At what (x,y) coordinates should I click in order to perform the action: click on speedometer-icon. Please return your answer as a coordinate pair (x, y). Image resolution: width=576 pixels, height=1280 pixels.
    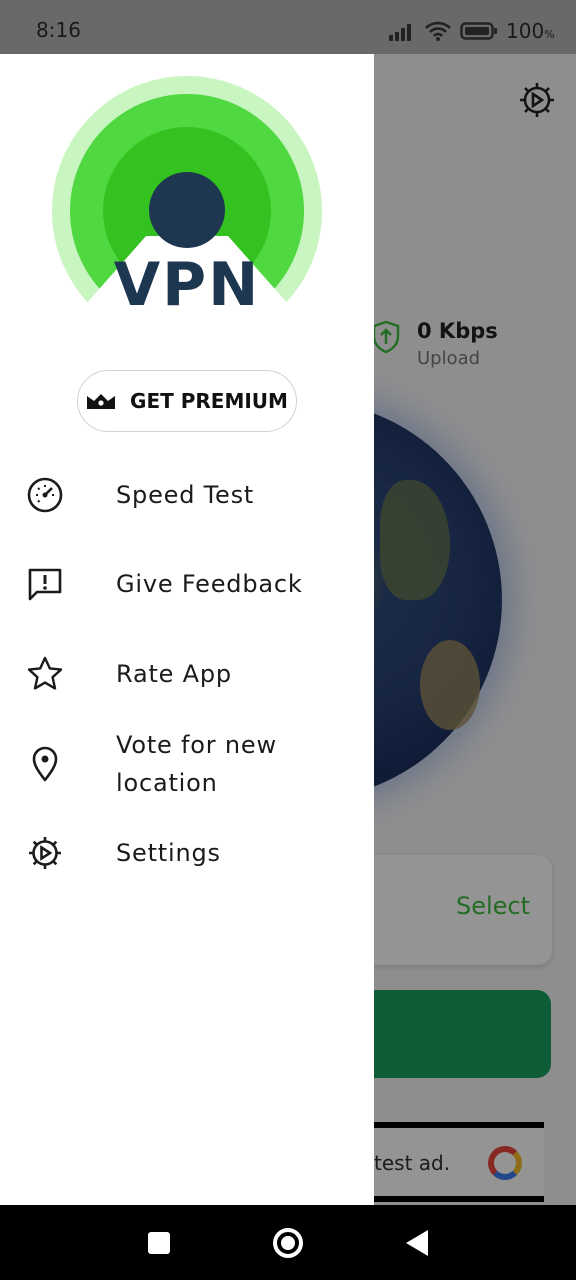
    Looking at the image, I should click on (45, 495).